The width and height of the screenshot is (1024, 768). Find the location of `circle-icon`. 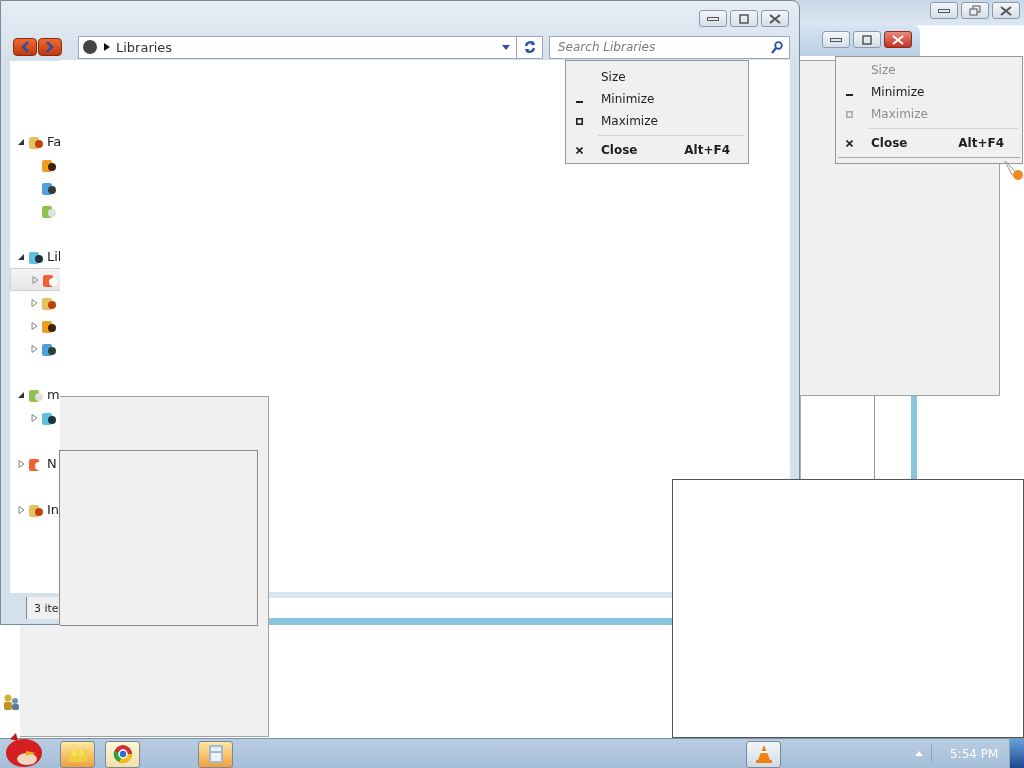

circle-icon is located at coordinates (90, 47).